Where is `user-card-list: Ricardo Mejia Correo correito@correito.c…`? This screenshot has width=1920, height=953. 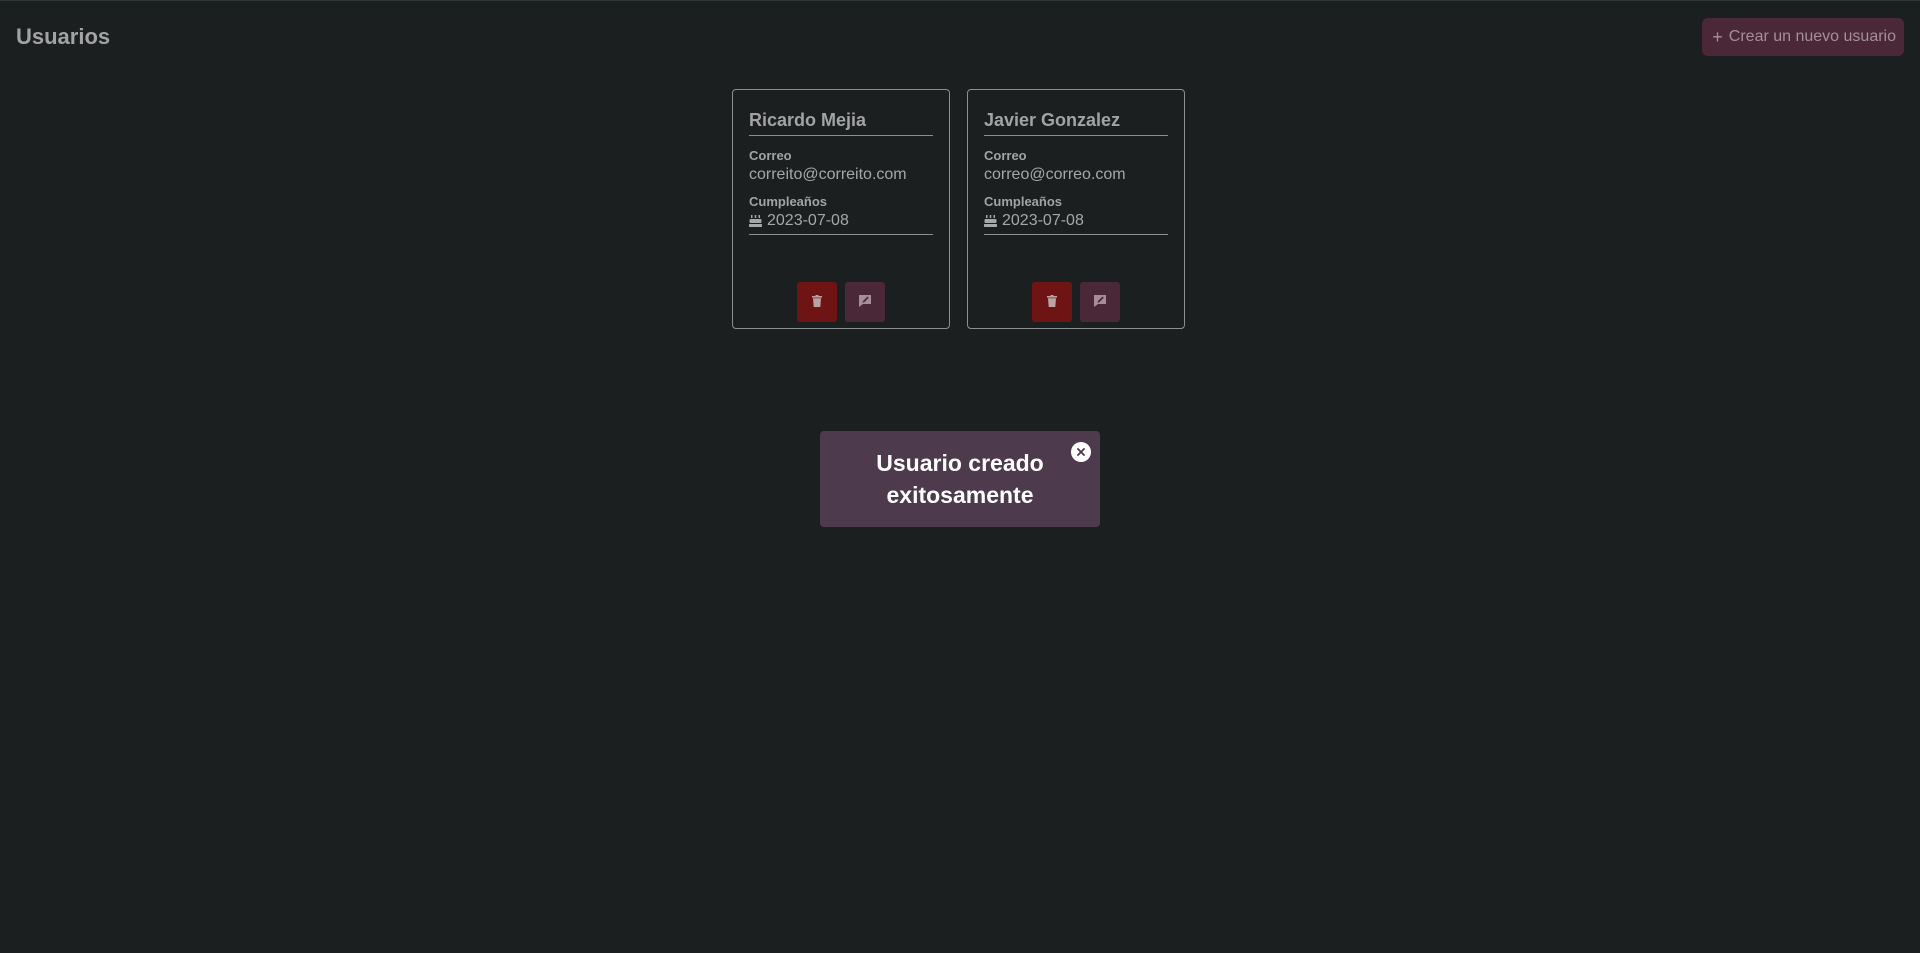 user-card-list: Ricardo Mejia Correo correito@correito.c… is located at coordinates (958, 209).